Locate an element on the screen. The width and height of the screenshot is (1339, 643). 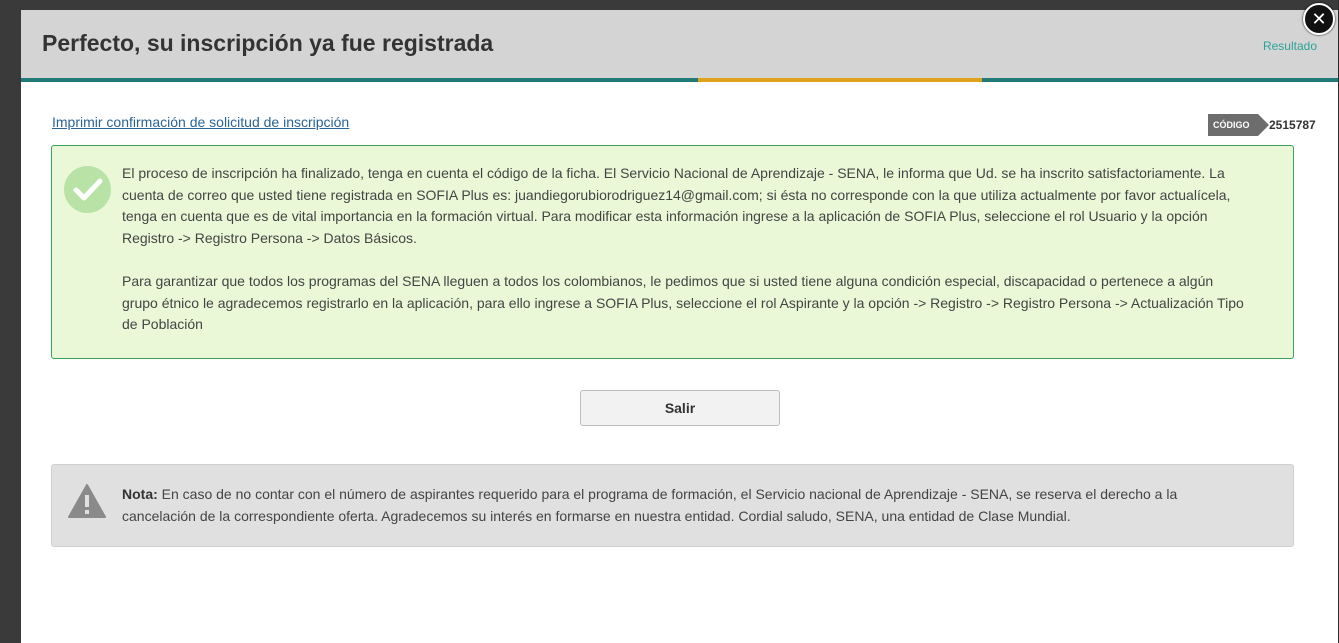
header-progress-accent is located at coordinates (840, 80).